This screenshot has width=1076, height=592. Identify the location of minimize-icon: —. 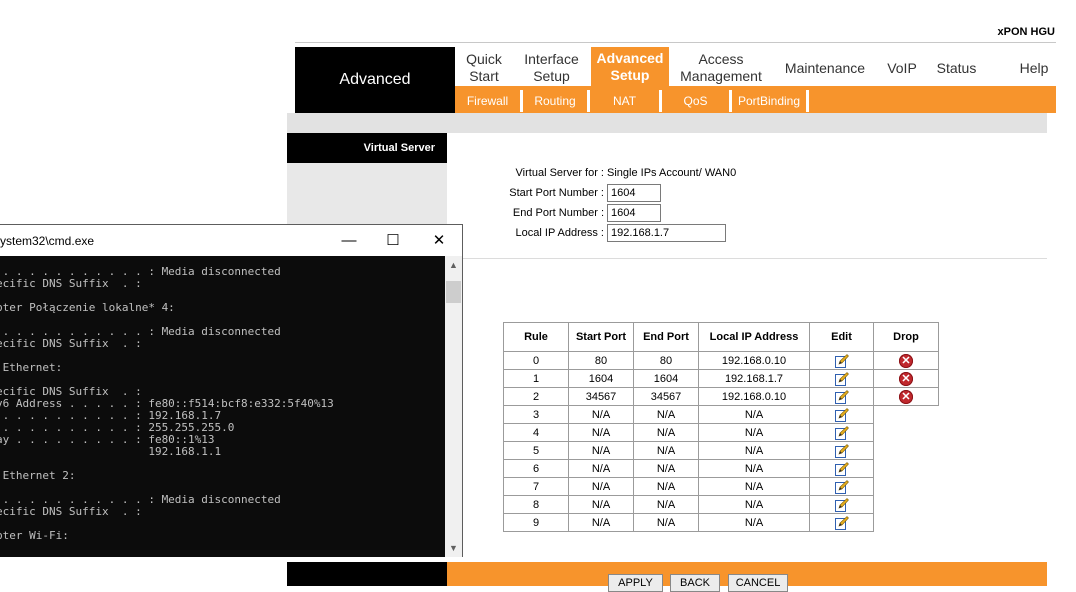
(349, 240).